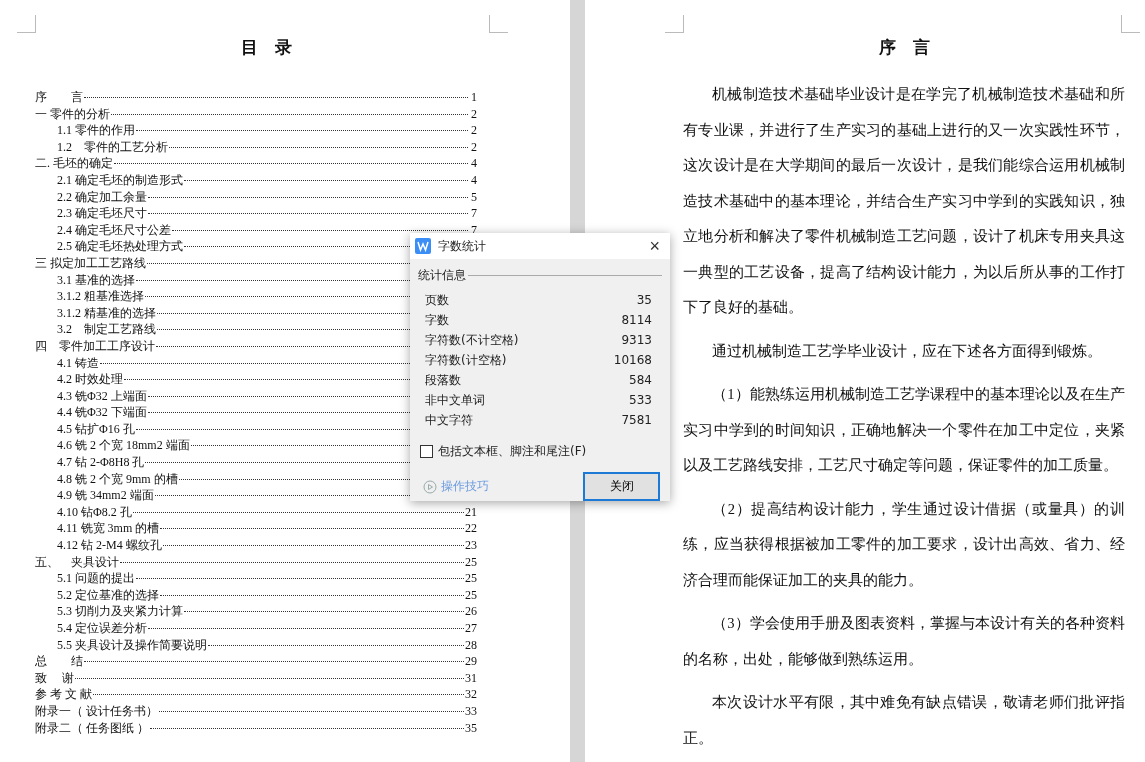 The width and height of the screenshot is (1145, 762). I want to click on app-icon, so click(423, 246).